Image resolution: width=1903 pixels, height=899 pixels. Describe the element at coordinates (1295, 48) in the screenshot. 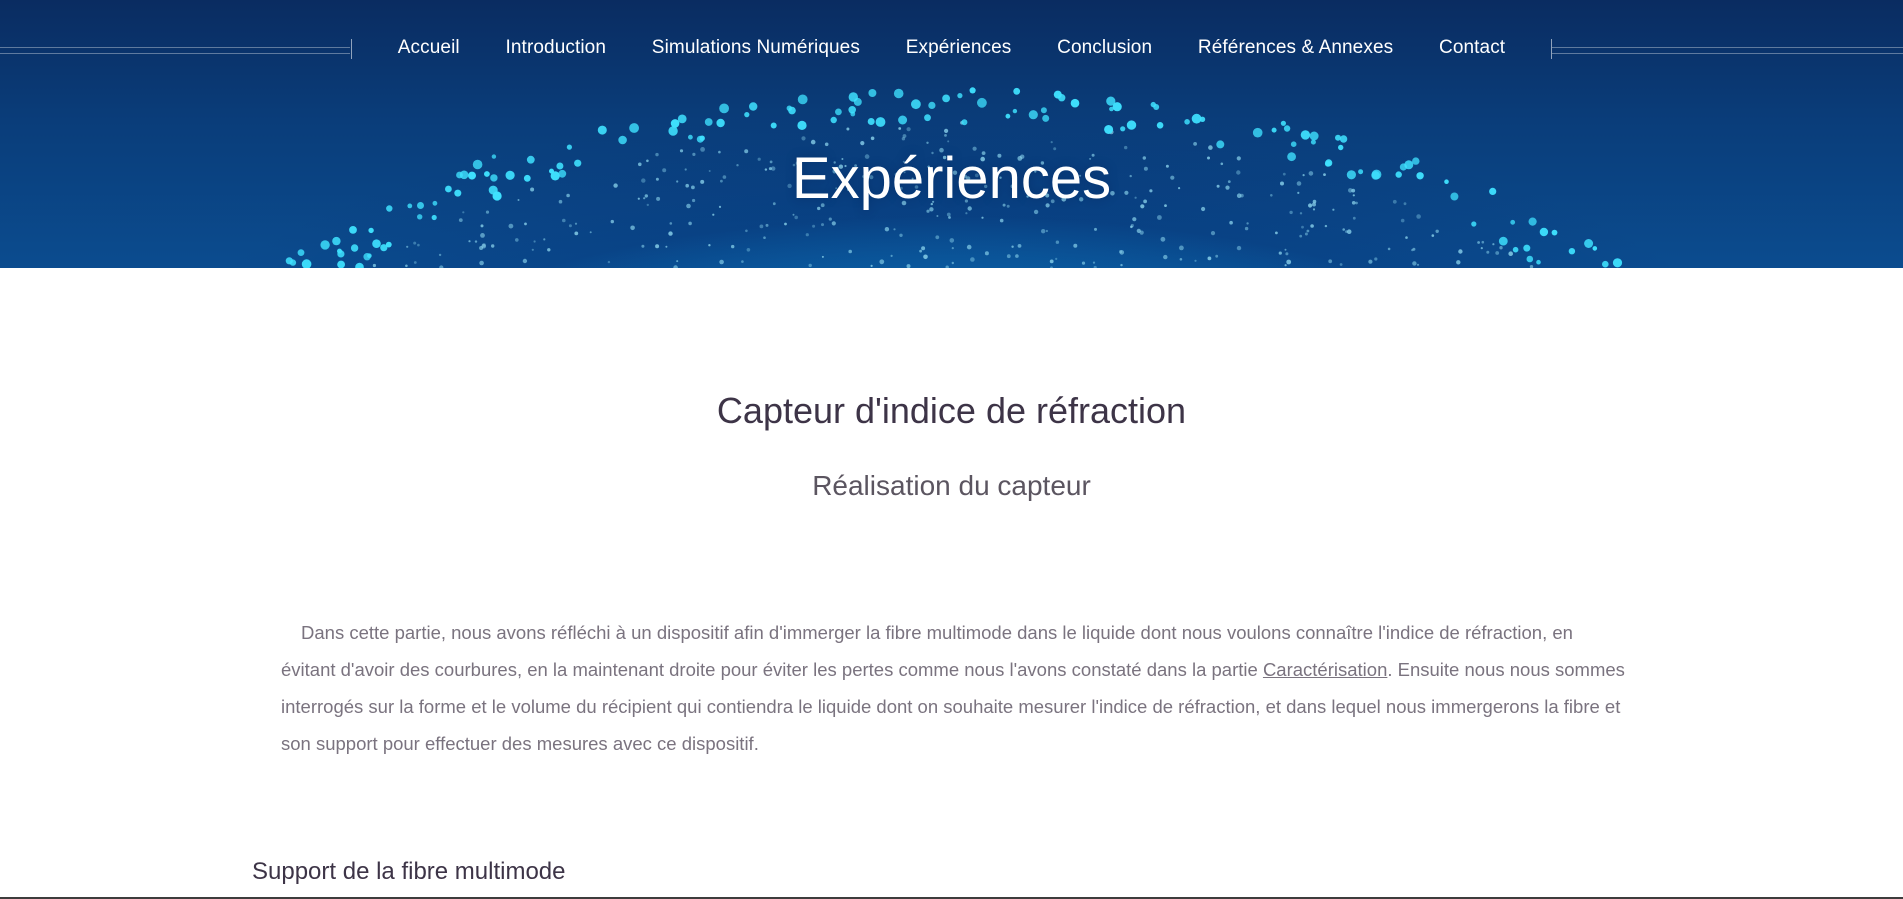

I see `nav-link-references: Références & Annexes` at that location.